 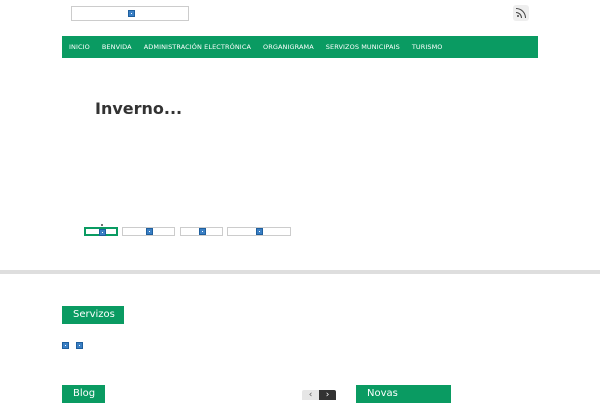 What do you see at coordinates (83, 394) in the screenshot?
I see `blog-section-title: Blog` at bounding box center [83, 394].